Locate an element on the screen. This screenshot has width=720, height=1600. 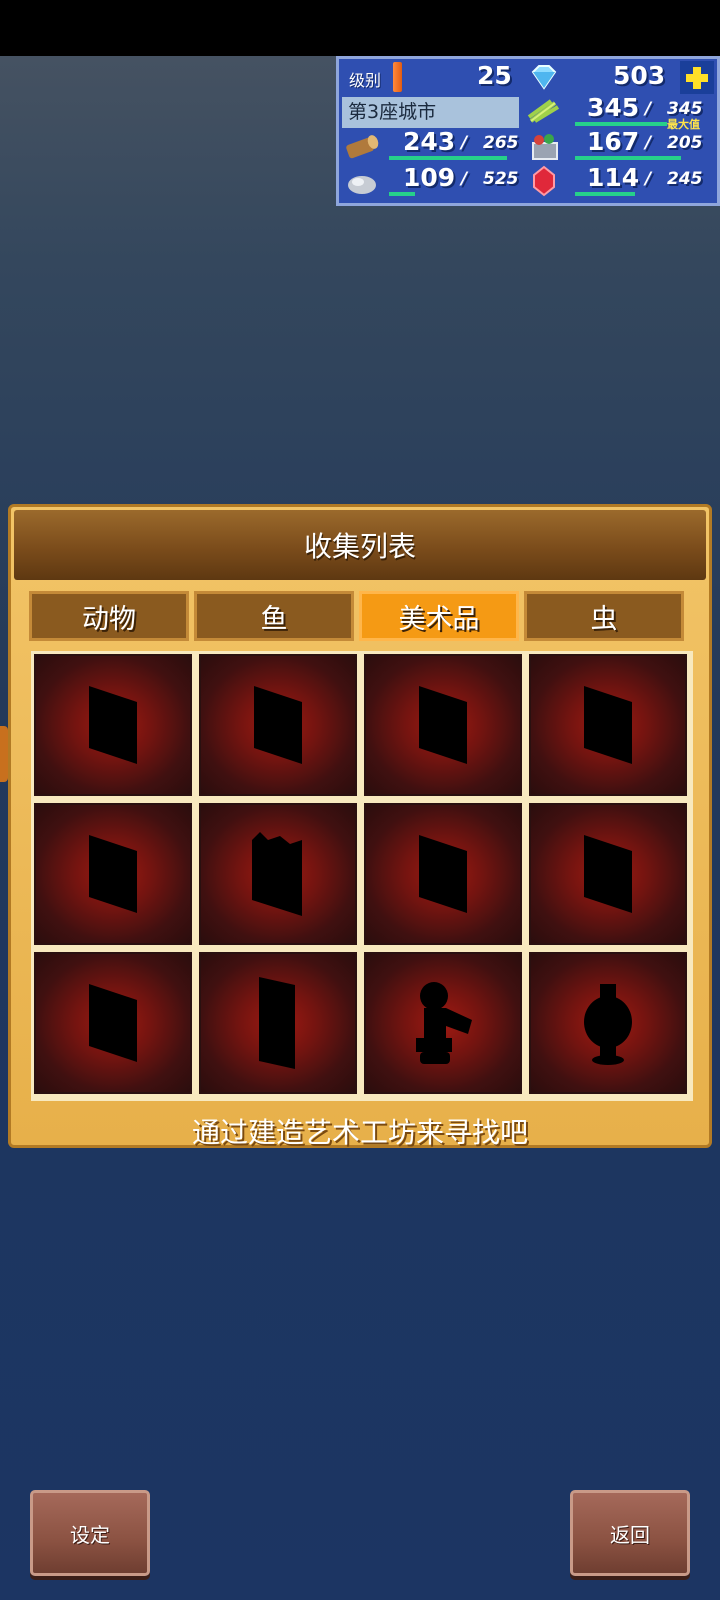
tab-artwork: 美术品 is located at coordinates (439, 616).